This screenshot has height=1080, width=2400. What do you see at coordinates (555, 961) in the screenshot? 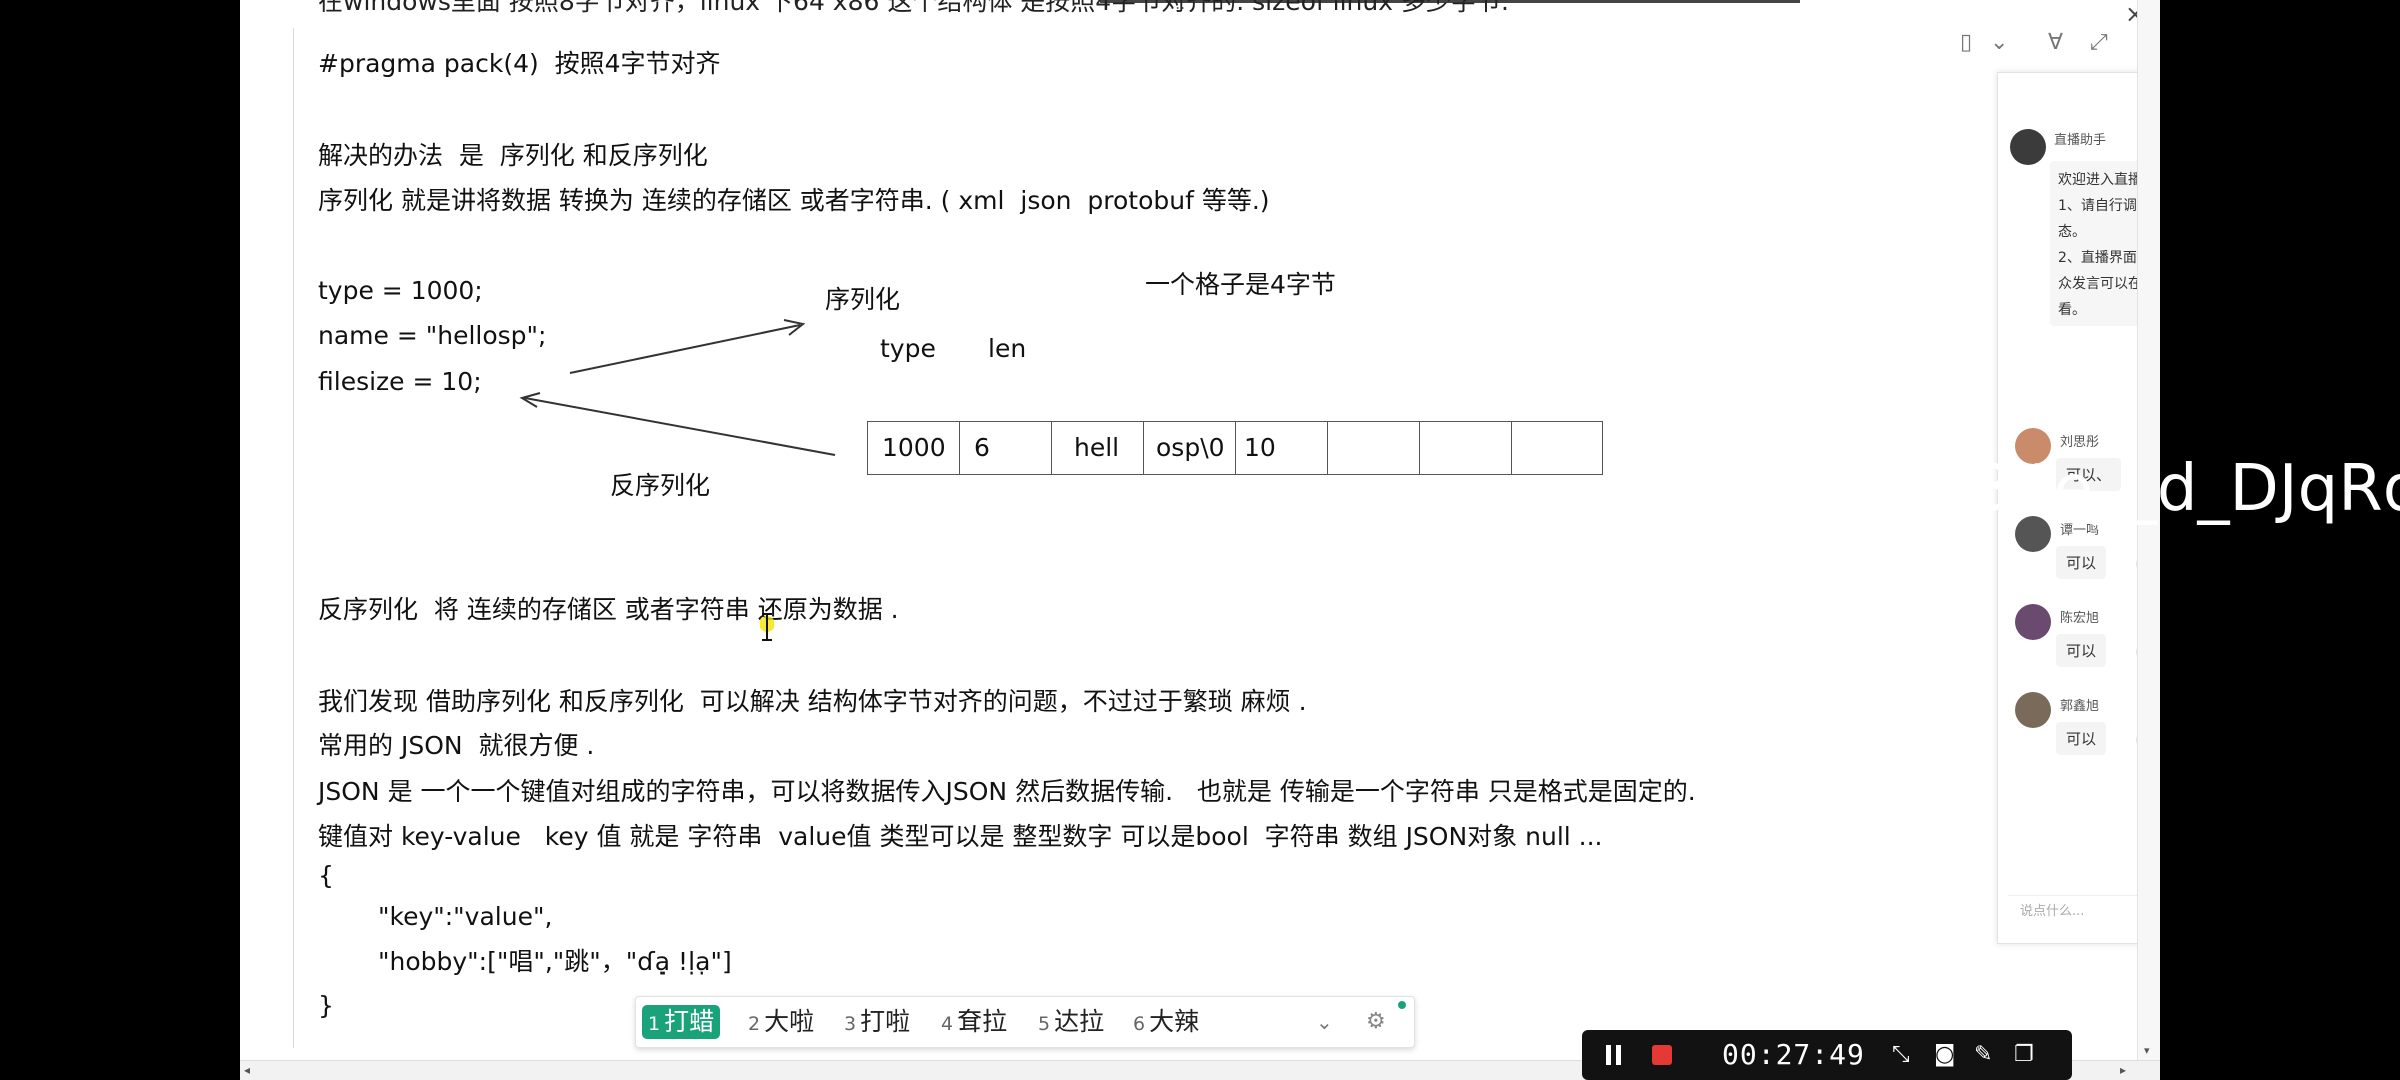
I see `doc-line-hobby: "hobby":["唱","跳"，"ɗạ̣ !ḷạ"]` at bounding box center [555, 961].